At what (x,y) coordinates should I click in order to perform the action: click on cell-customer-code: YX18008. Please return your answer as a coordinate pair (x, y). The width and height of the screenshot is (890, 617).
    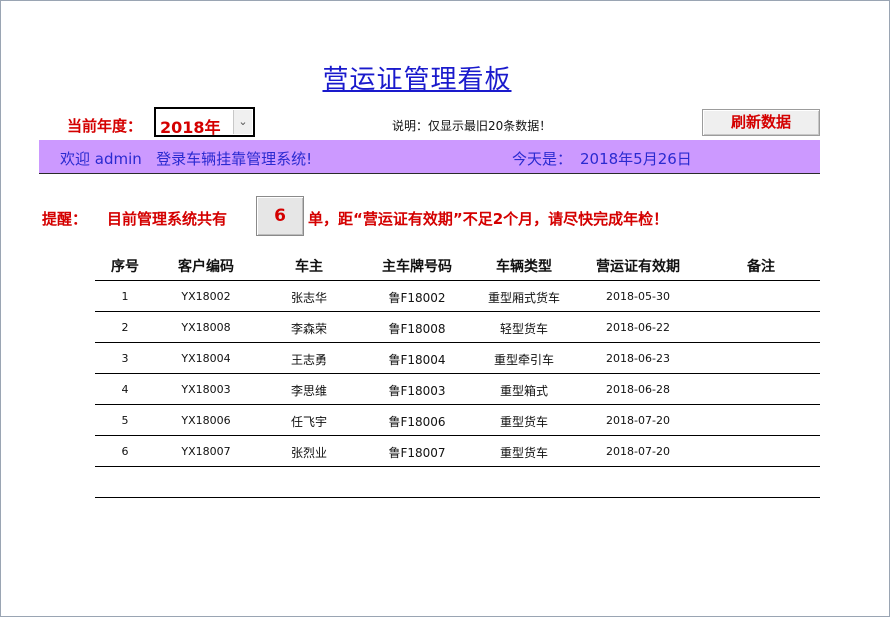
    Looking at the image, I should click on (206, 327).